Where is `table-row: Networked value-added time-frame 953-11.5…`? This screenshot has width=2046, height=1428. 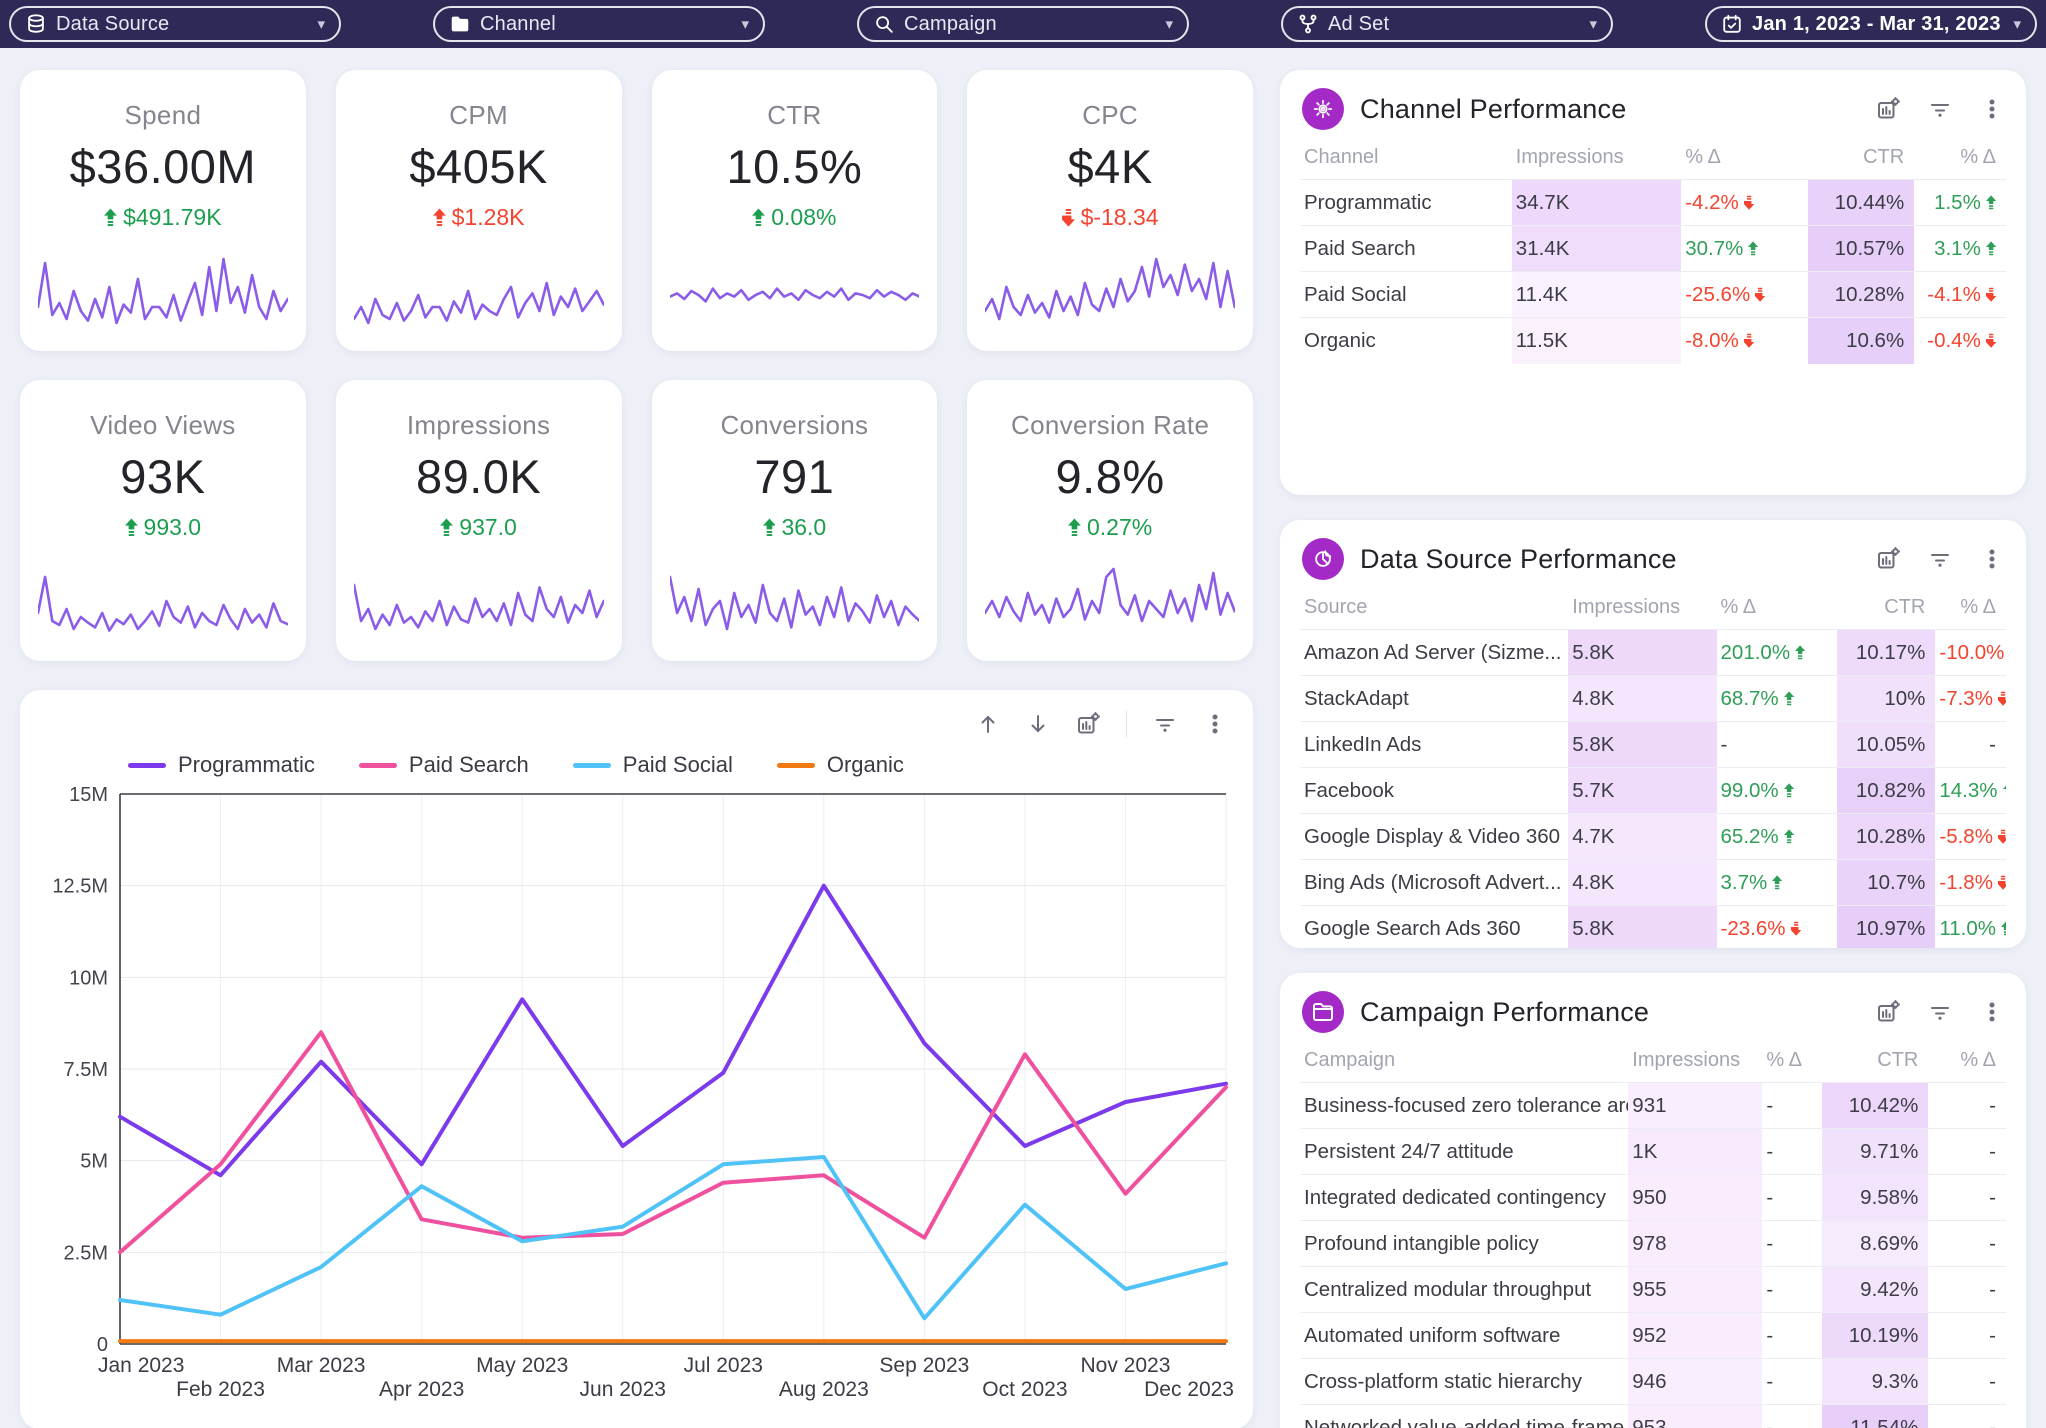
table-row: Networked value-added time-frame 953-11.5… is located at coordinates (1653, 1416).